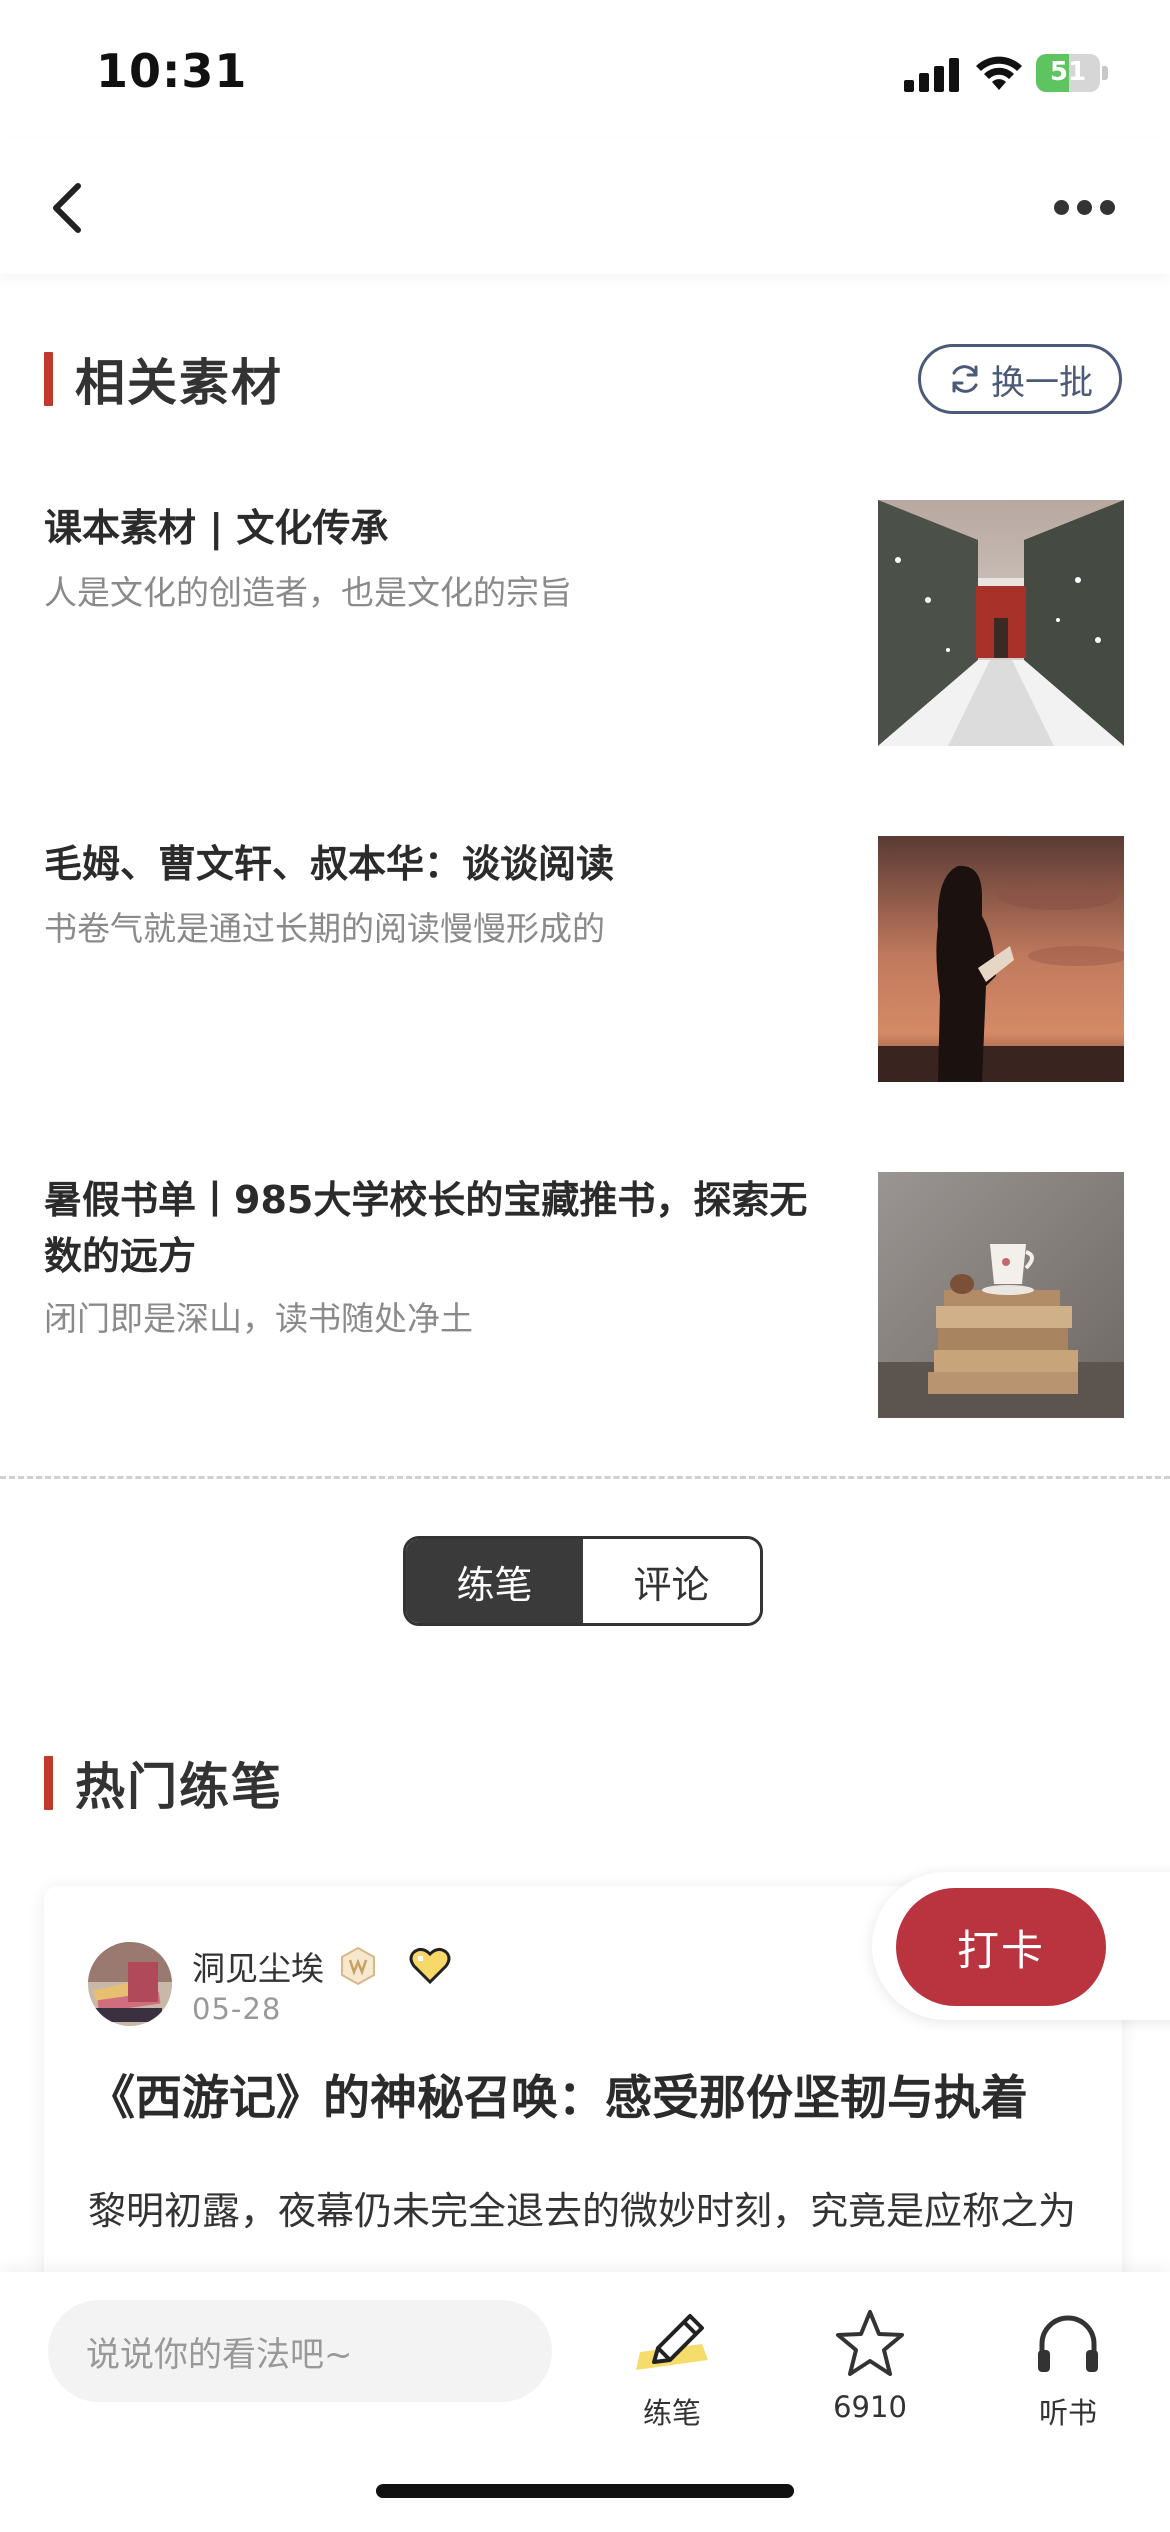 Image resolution: width=1170 pixels, height=2532 pixels. I want to click on pencil-icon, so click(672, 2342).